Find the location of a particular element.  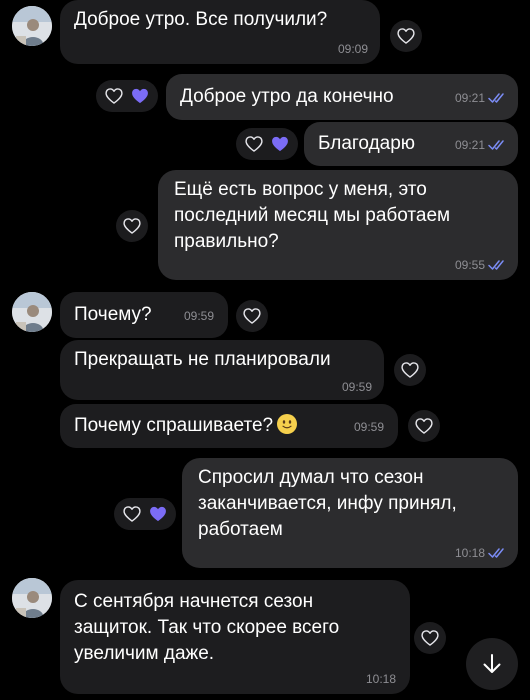

arrow-down-icon is located at coordinates (492, 663).